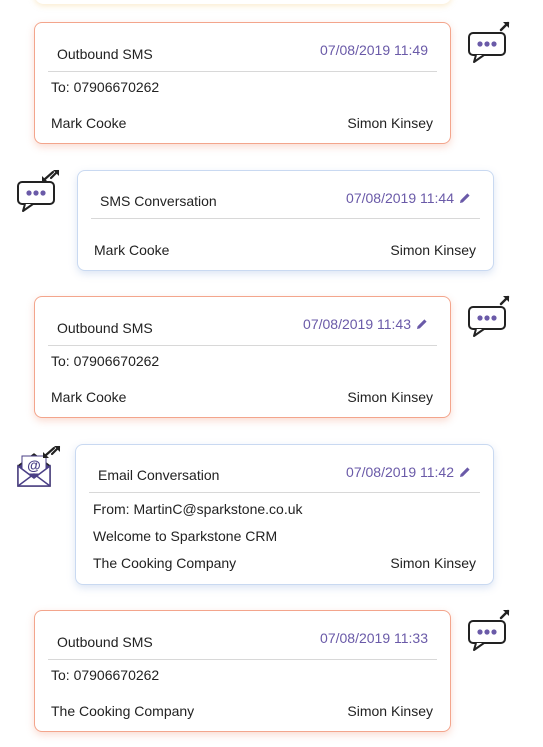  What do you see at coordinates (198, 509) in the screenshot?
I see `card-sender: From: MartinC@sparkstone.co.uk` at bounding box center [198, 509].